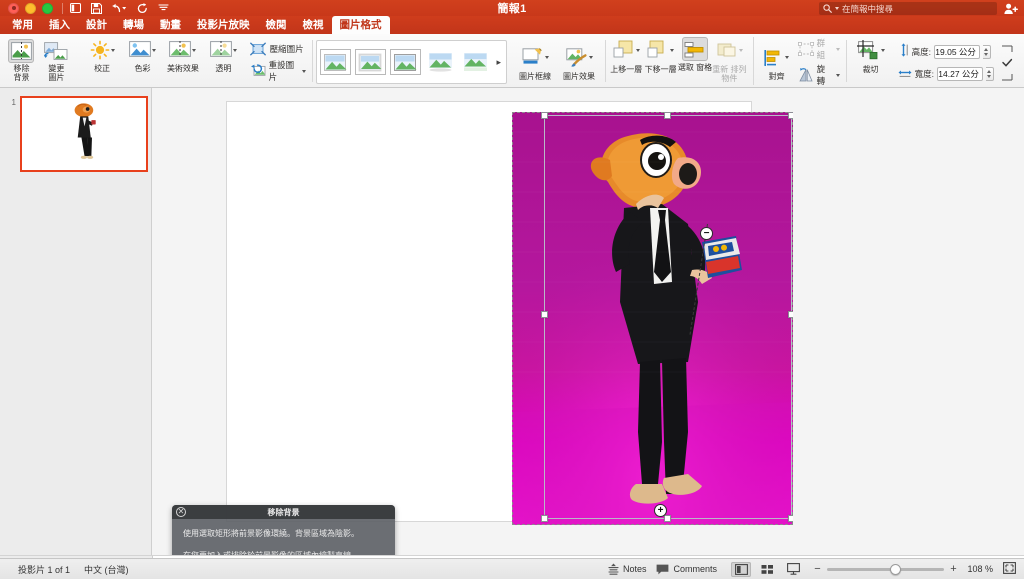 The height and width of the screenshot is (579, 1024). I want to click on picture-effects-button: 圖片效果, so click(579, 63).